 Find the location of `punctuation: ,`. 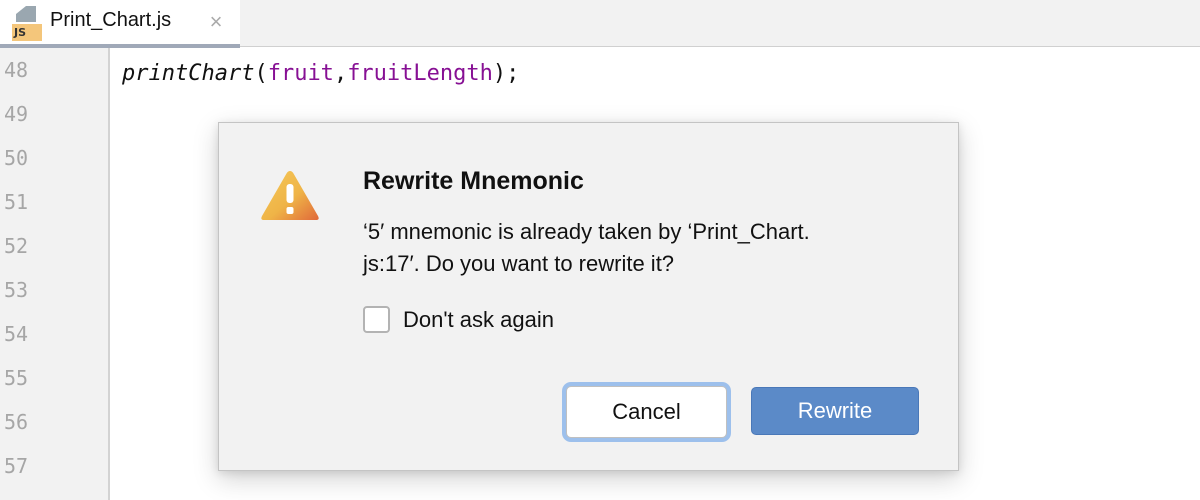

punctuation: , is located at coordinates (340, 73).